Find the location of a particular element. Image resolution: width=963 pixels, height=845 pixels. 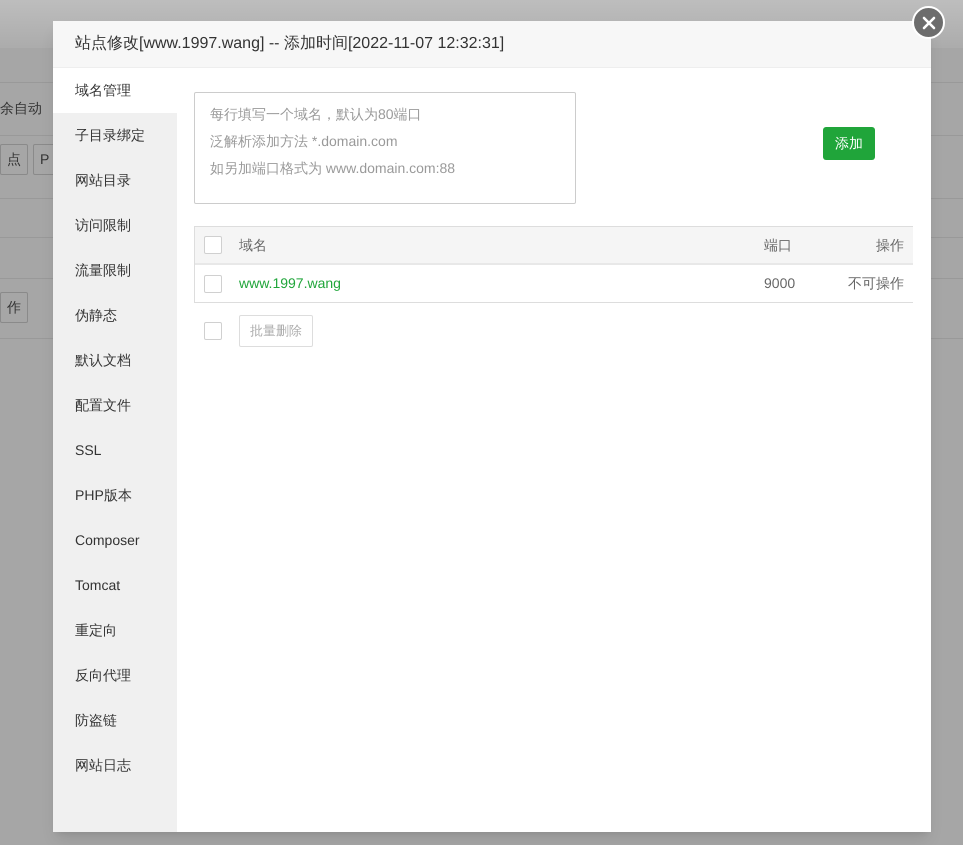

sidebar-item: 域名管理 is located at coordinates (115, 90).